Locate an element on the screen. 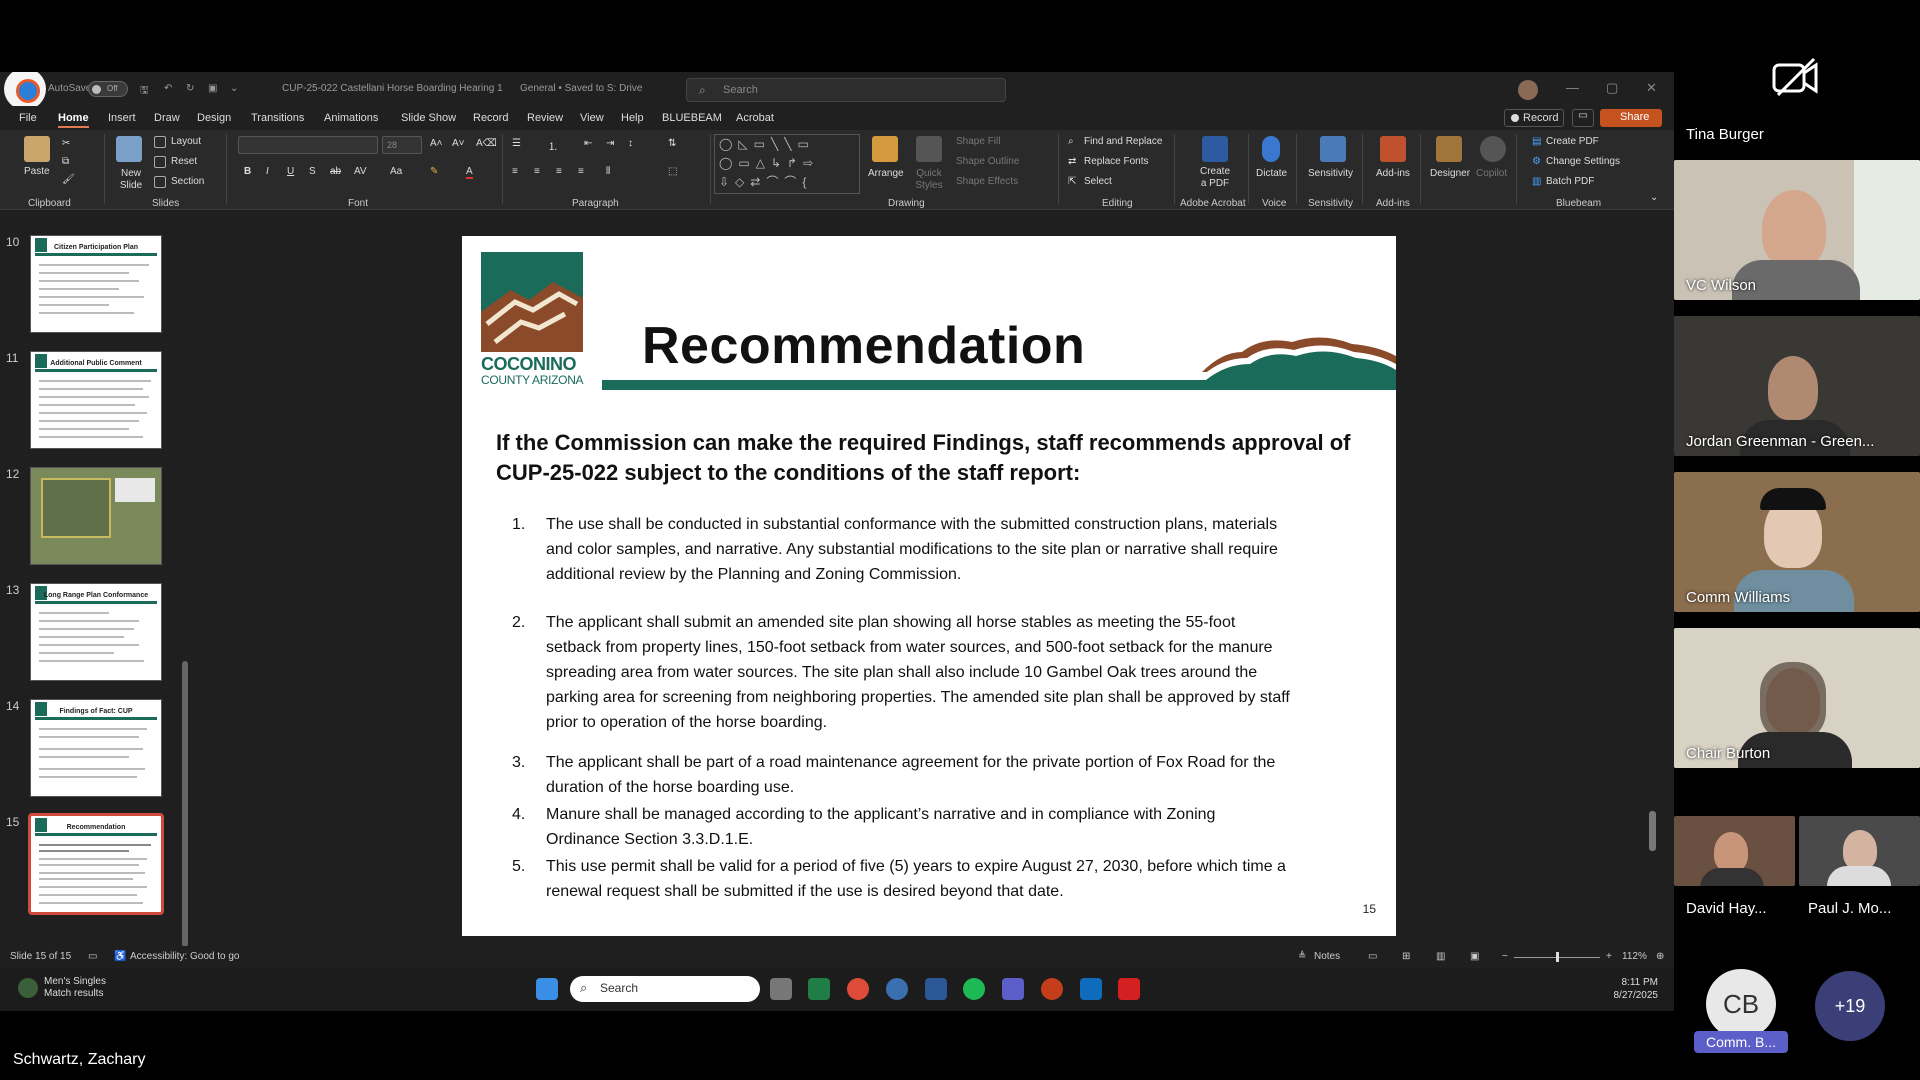 The height and width of the screenshot is (1080, 1920). minimize-icon: — is located at coordinates (1572, 87).